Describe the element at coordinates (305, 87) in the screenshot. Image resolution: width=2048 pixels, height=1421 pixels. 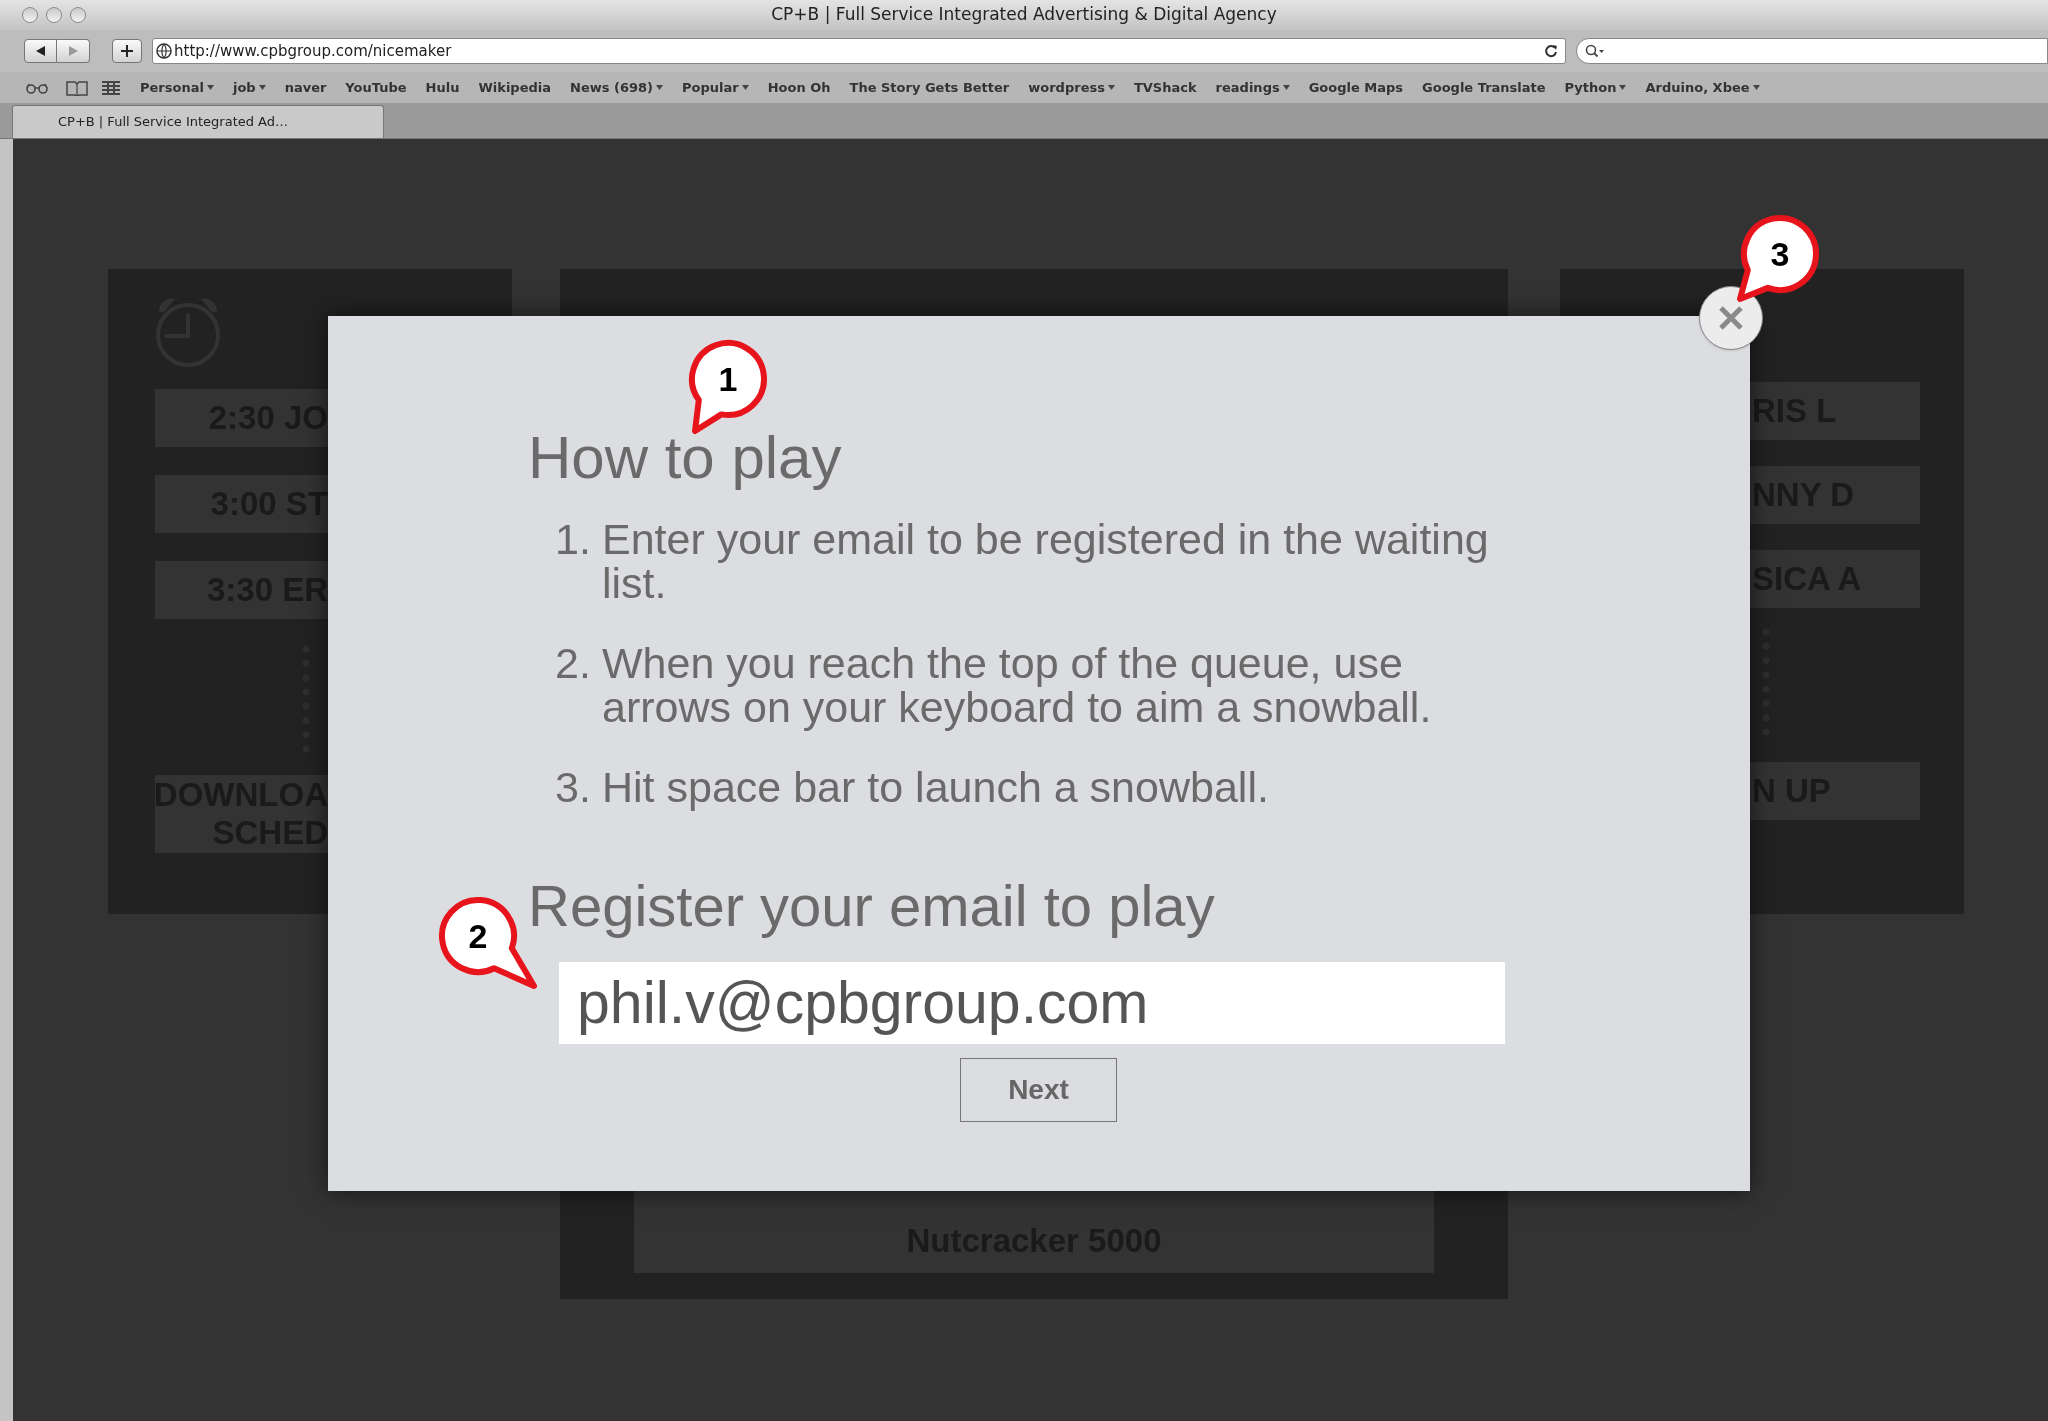
I see `bookmark-item: naver` at that location.